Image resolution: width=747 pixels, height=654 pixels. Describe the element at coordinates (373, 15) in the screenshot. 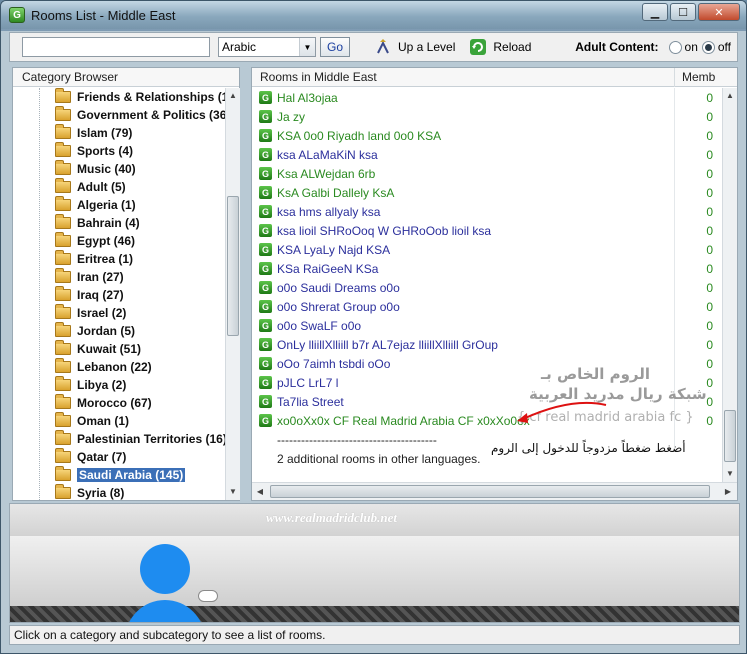

I see `title-bar: G Rooms List - Middle East ▁ ☐ ✕` at that location.